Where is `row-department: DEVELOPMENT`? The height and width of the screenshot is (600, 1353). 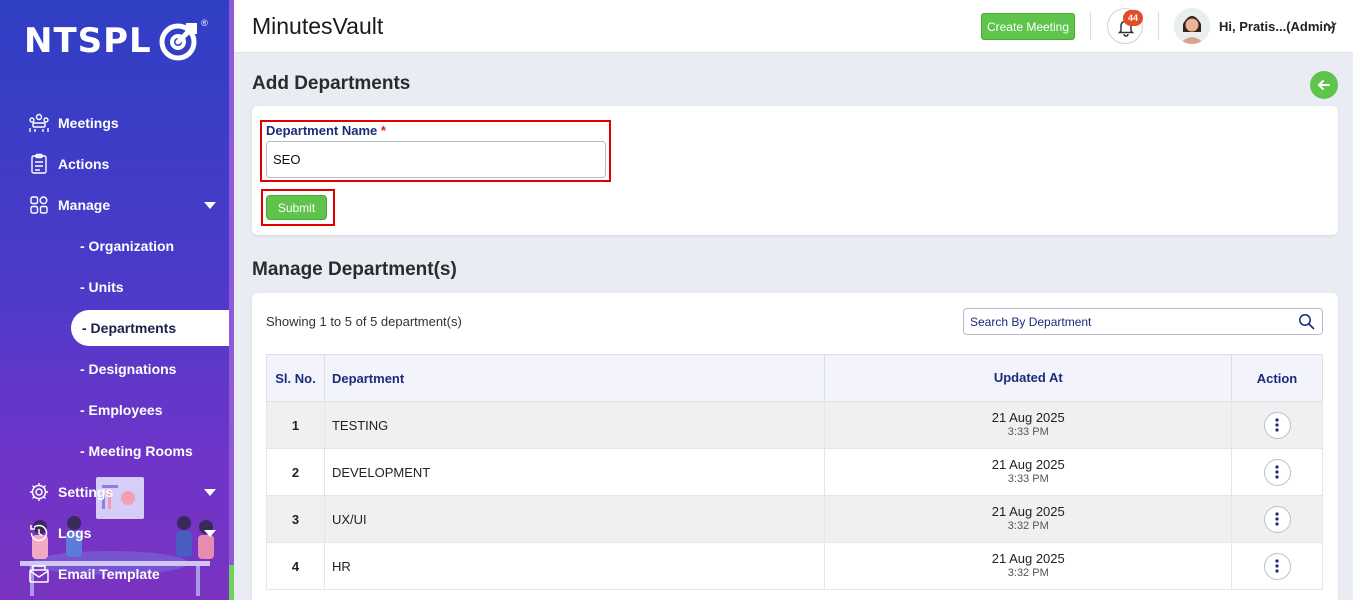 row-department: DEVELOPMENT is located at coordinates (574, 472).